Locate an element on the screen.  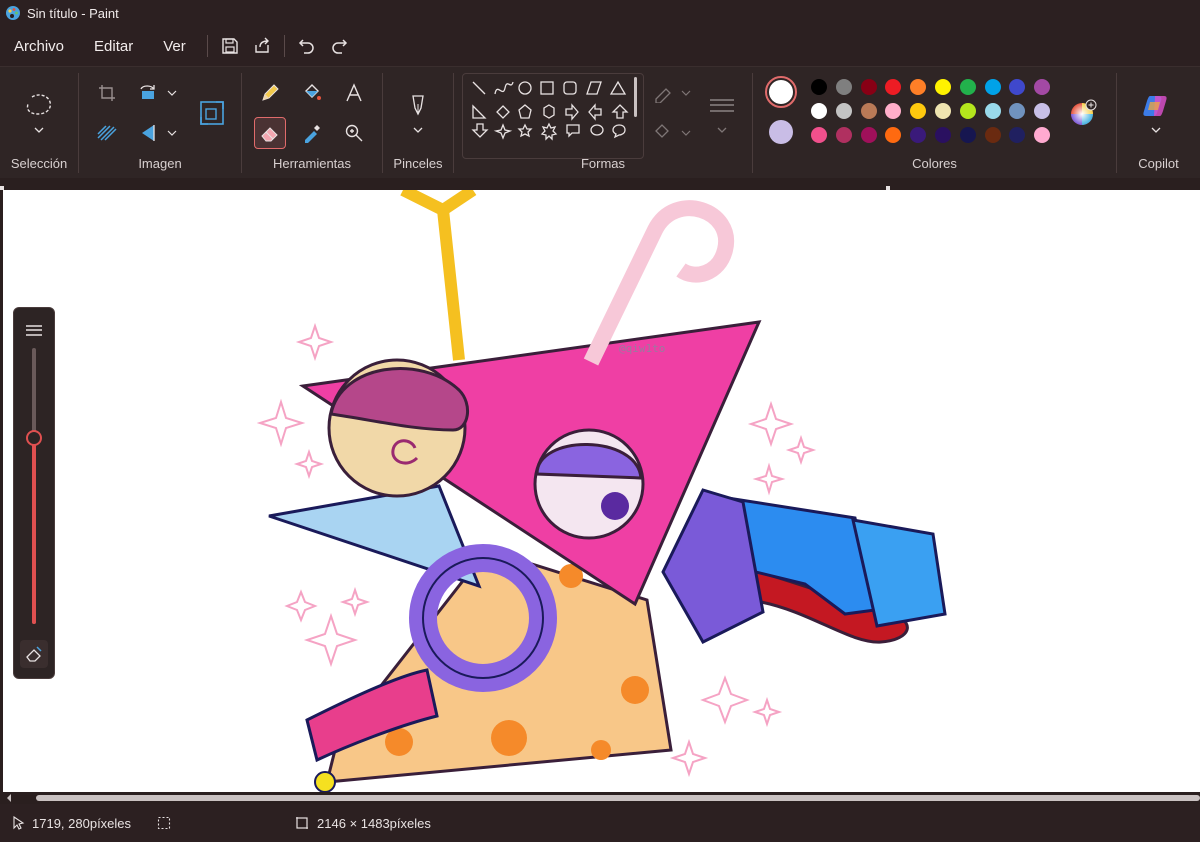
undo-icon is located at coordinates (306, 46).